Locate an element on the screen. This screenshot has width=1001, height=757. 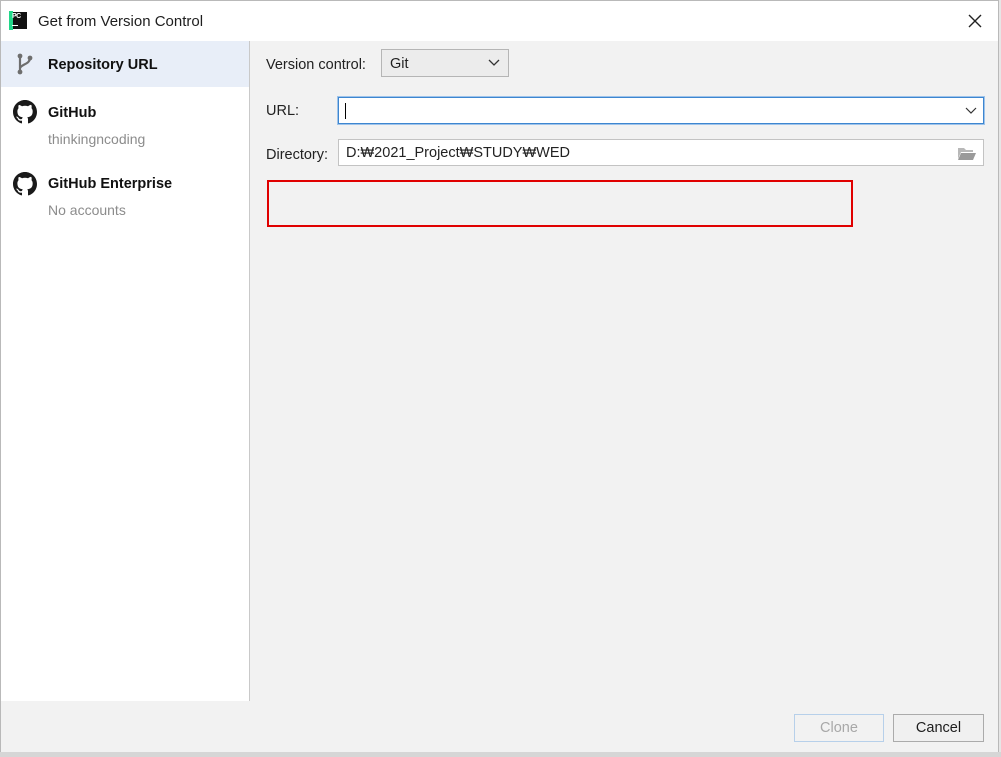
title-bar: PC Get from Version Control is located at coordinates (499, 21).